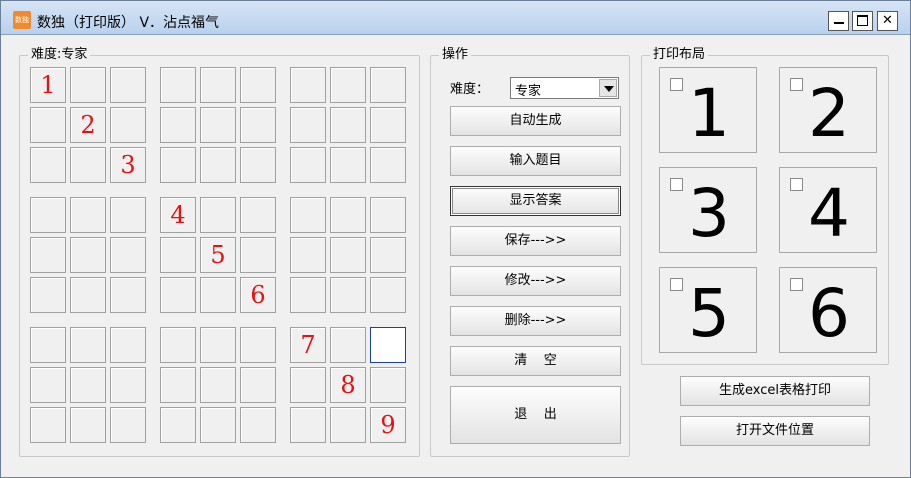 The width and height of the screenshot is (911, 478). I want to click on auto-generate-button: 自动生成, so click(535, 121).